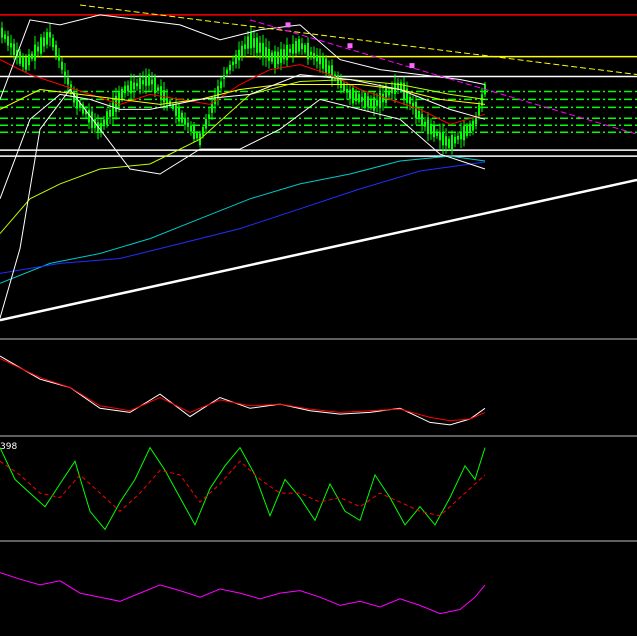  Describe the element at coordinates (288, 25) in the screenshot. I see `pivot-1-marker` at that location.